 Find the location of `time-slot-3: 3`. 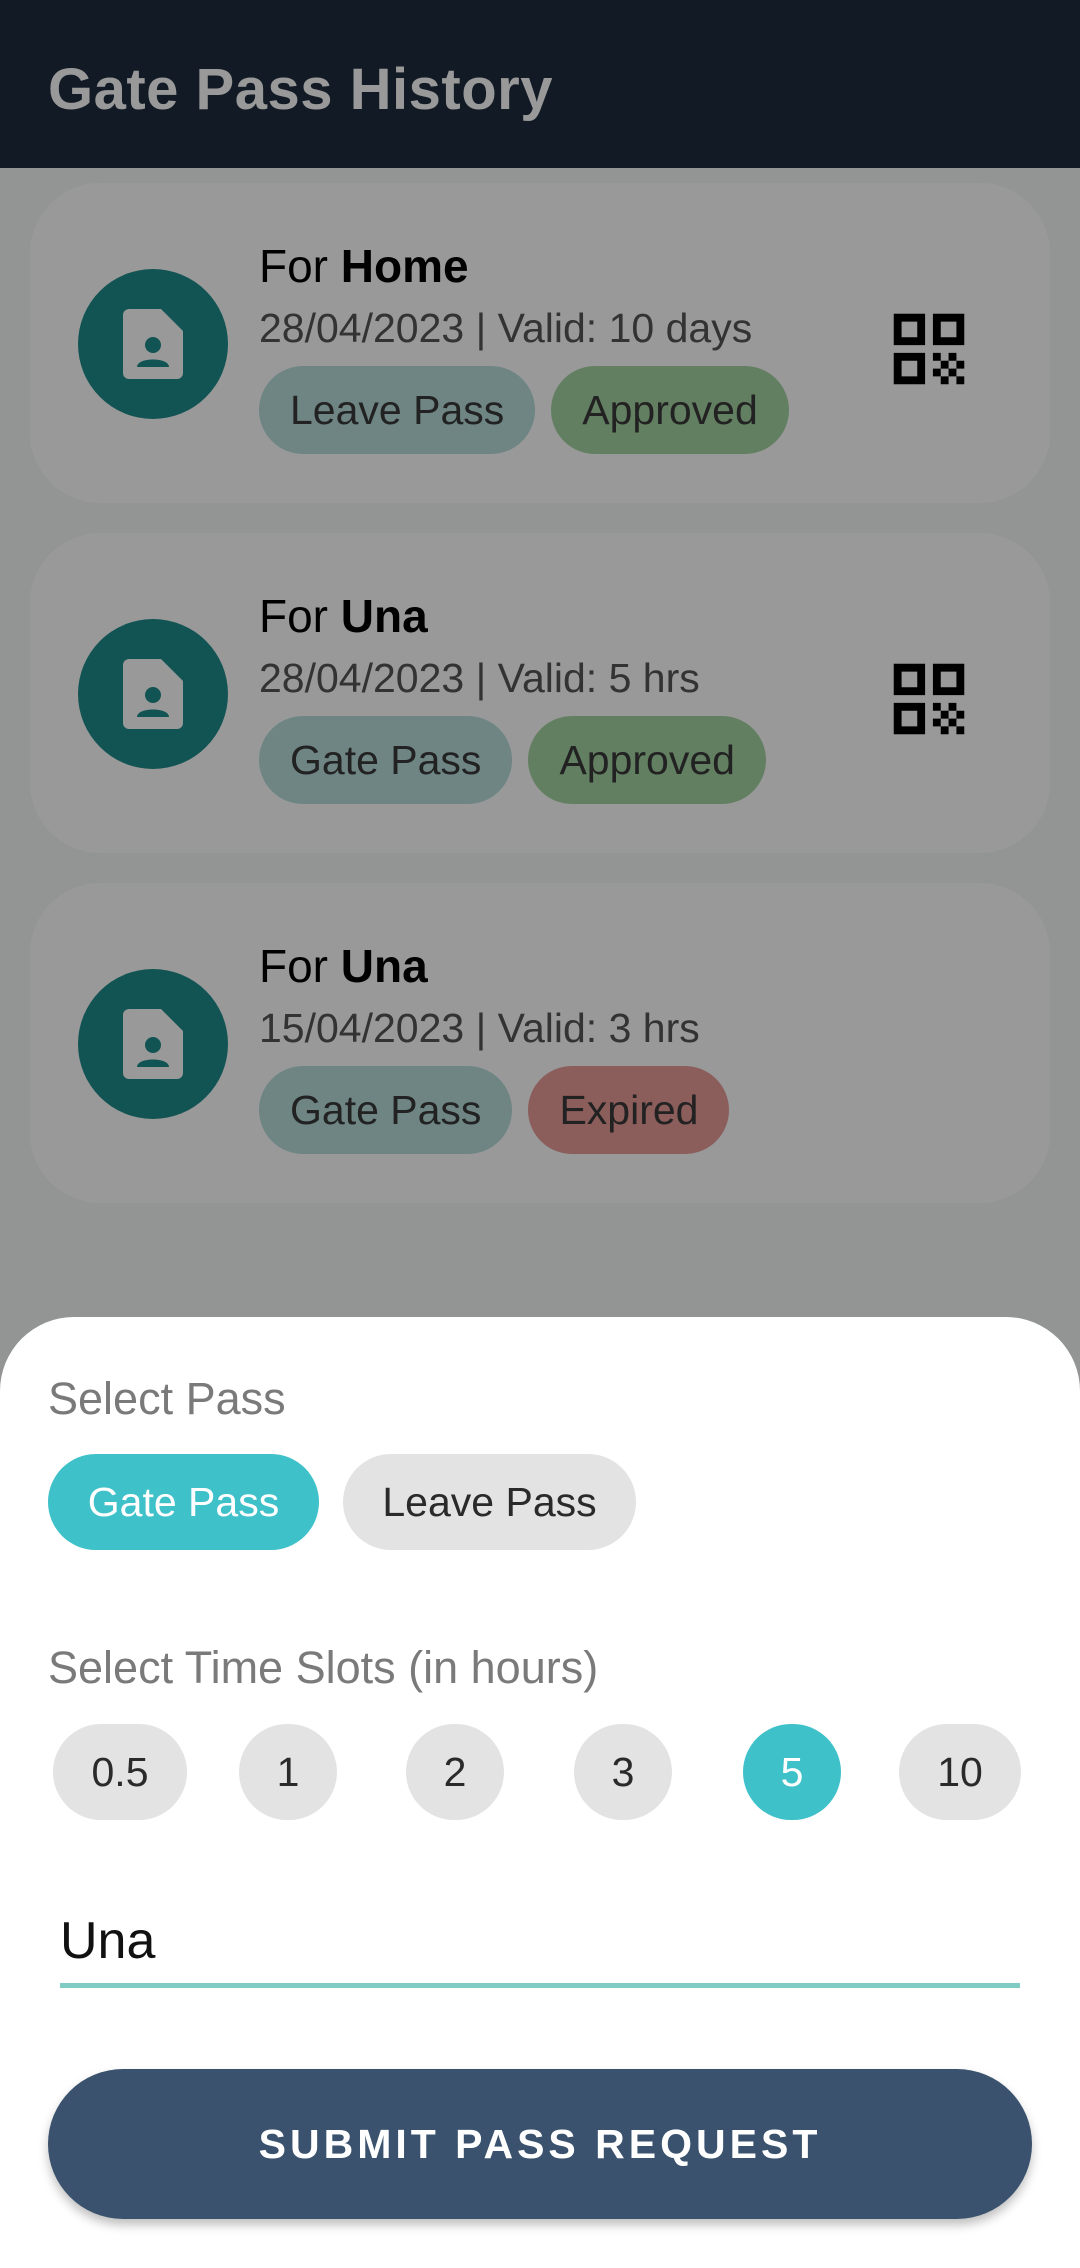

time-slot-3: 3 is located at coordinates (623, 1772).